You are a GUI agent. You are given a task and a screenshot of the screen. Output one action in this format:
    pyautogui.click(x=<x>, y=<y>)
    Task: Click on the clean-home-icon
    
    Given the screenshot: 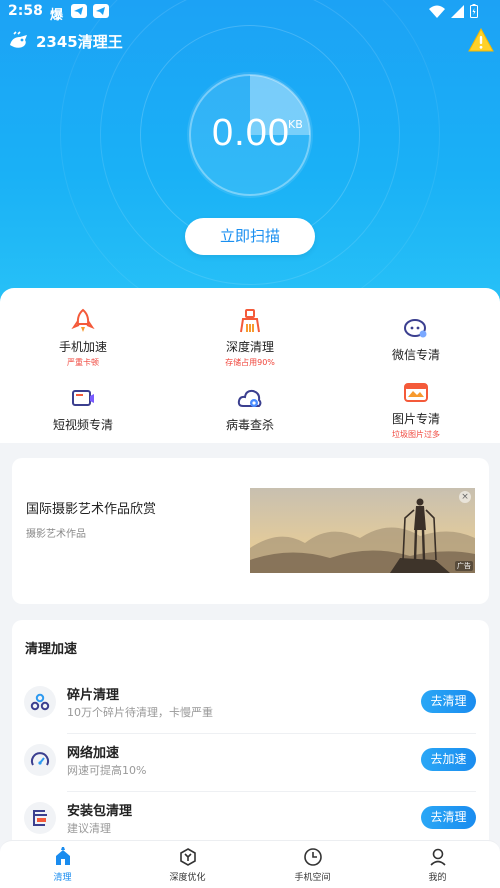 What is the action you would take?
    pyautogui.click(x=62, y=856)
    